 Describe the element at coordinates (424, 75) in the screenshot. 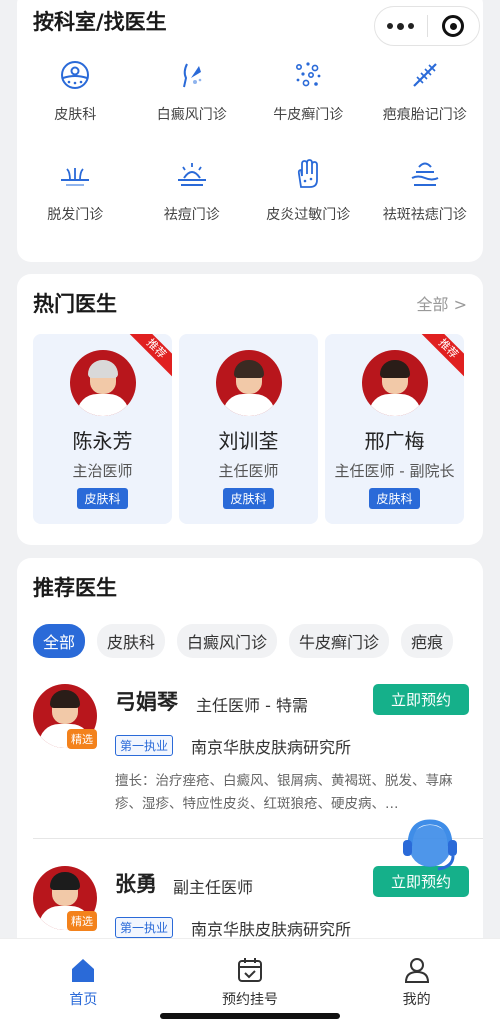

I see `scar-icon` at that location.